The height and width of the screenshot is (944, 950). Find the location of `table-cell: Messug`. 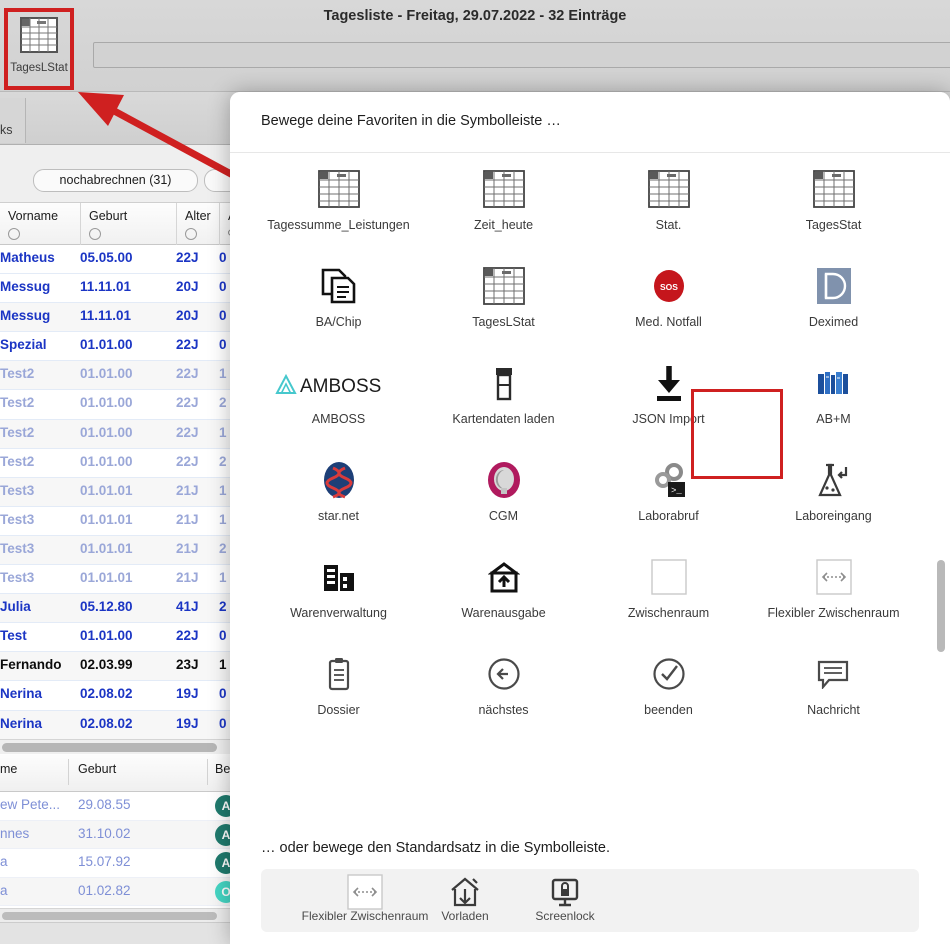

table-cell: Messug is located at coordinates (25, 287).